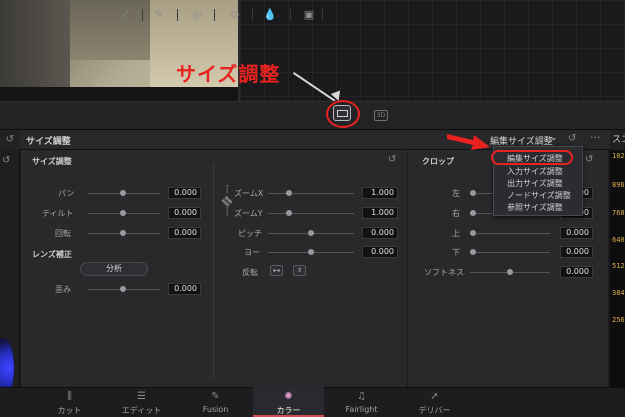 This screenshot has width=625, height=417. What do you see at coordinates (618, 213) in the screenshot?
I see `scope-scale-label: 768` at bounding box center [618, 213].